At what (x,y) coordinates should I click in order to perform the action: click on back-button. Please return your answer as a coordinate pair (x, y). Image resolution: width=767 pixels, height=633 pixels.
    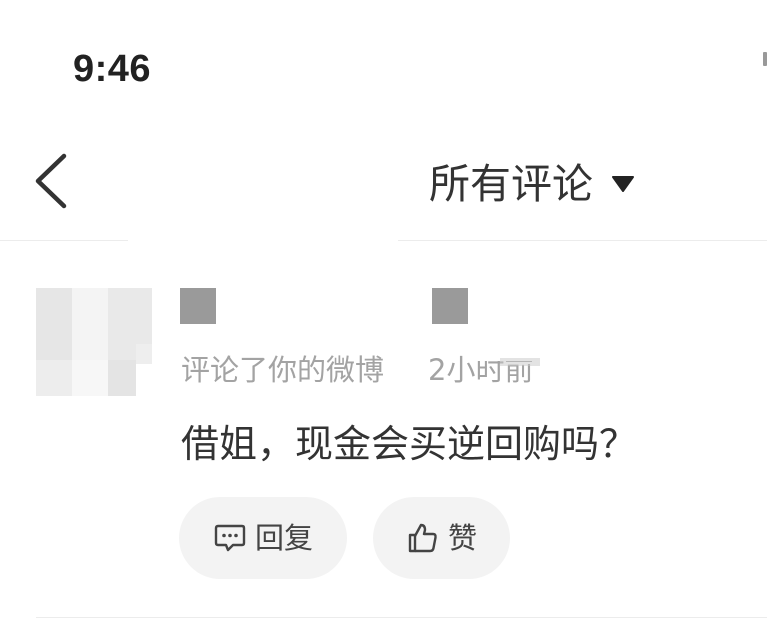
    Looking at the image, I should click on (52, 181).